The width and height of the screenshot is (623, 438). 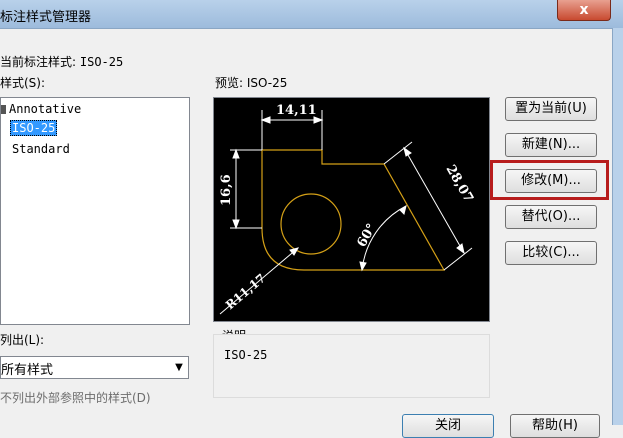 I want to click on close-button: x, so click(x=584, y=10).